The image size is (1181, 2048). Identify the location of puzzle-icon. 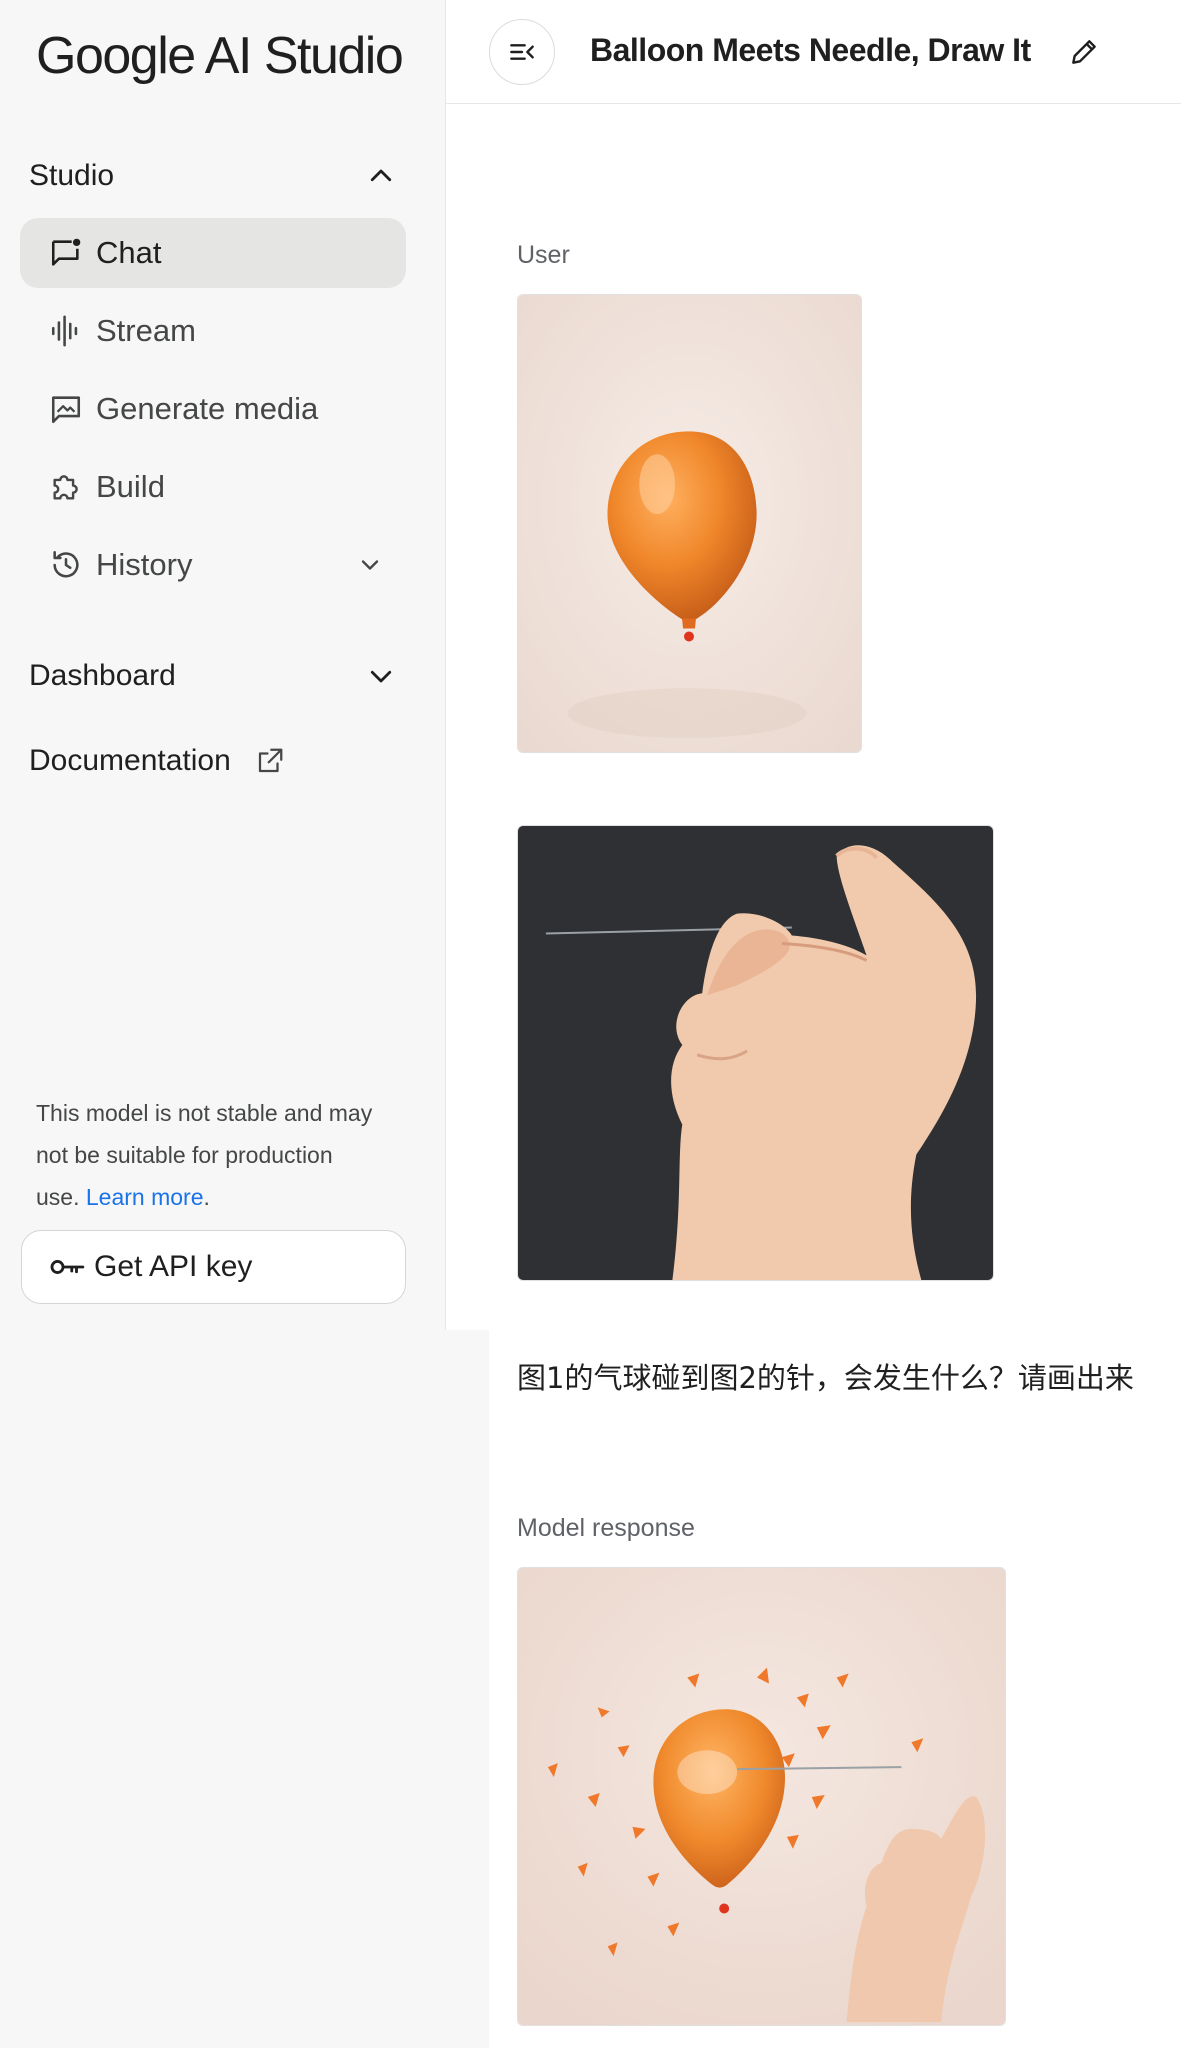
(66, 487).